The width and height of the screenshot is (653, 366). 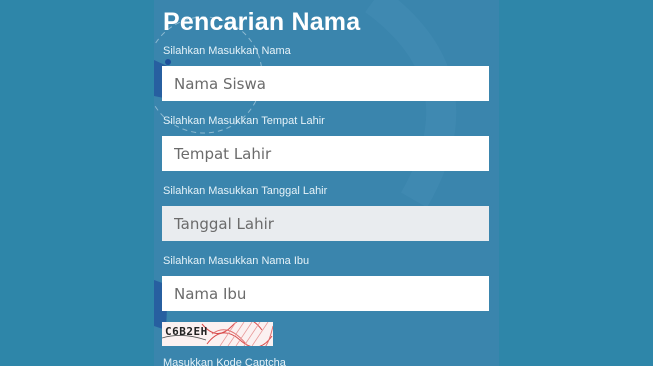 I want to click on name-label: Silahkan Masukkan Nama, so click(x=227, y=51).